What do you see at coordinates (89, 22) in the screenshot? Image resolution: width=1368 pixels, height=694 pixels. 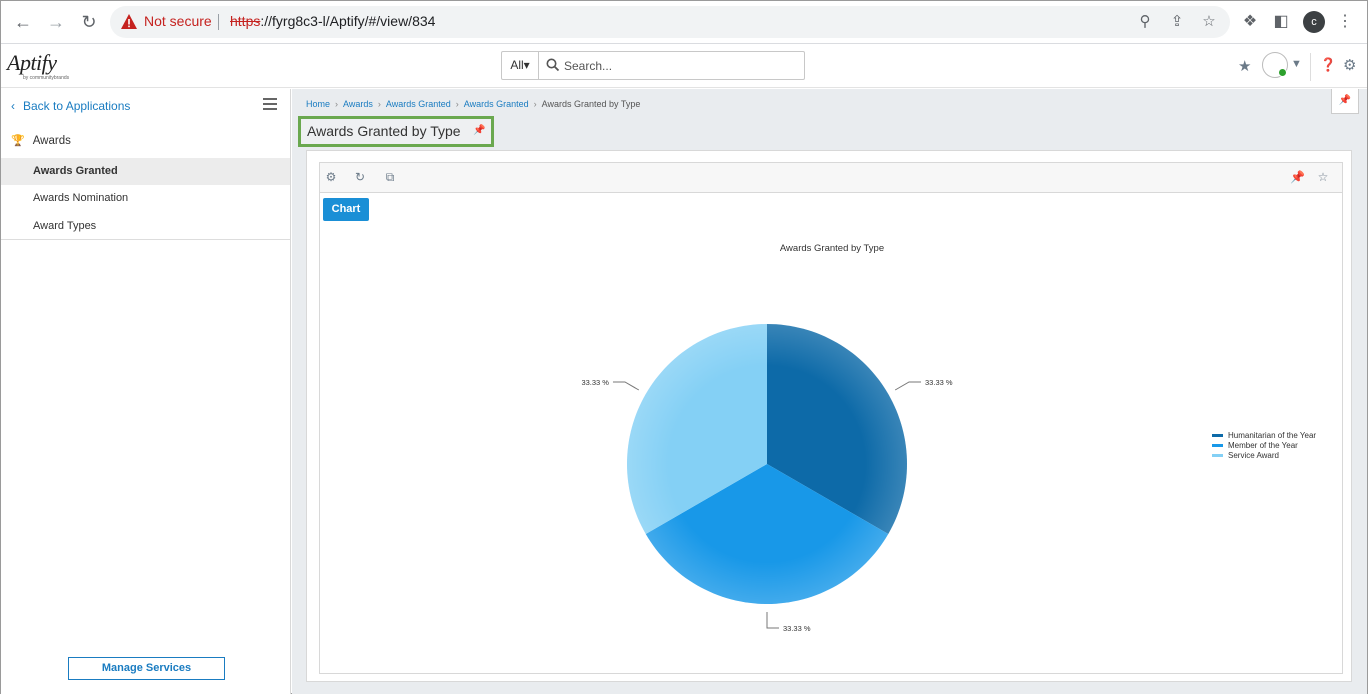 I see `reload-icon: ↻` at bounding box center [89, 22].